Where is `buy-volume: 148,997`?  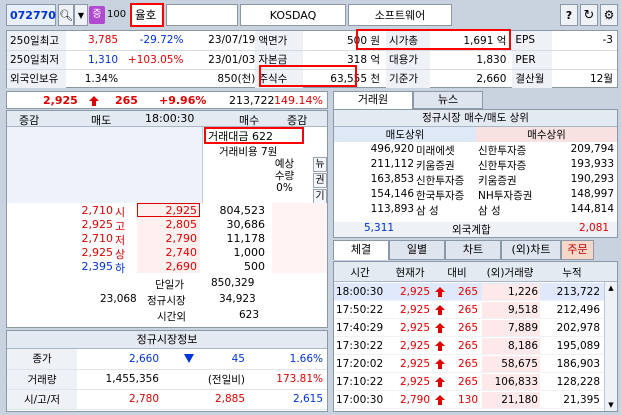
buy-volume: 148,997 is located at coordinates (592, 194).